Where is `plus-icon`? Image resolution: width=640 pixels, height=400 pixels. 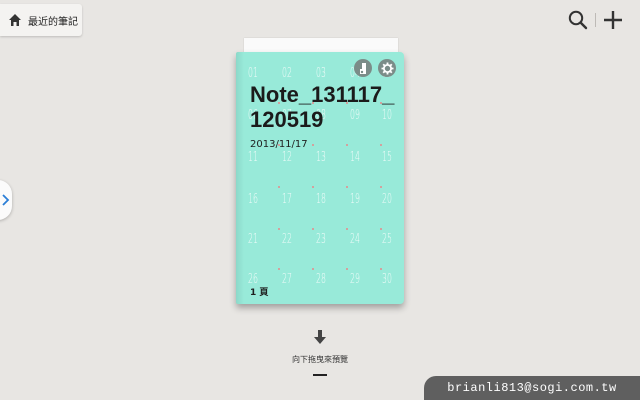 plus-icon is located at coordinates (613, 20).